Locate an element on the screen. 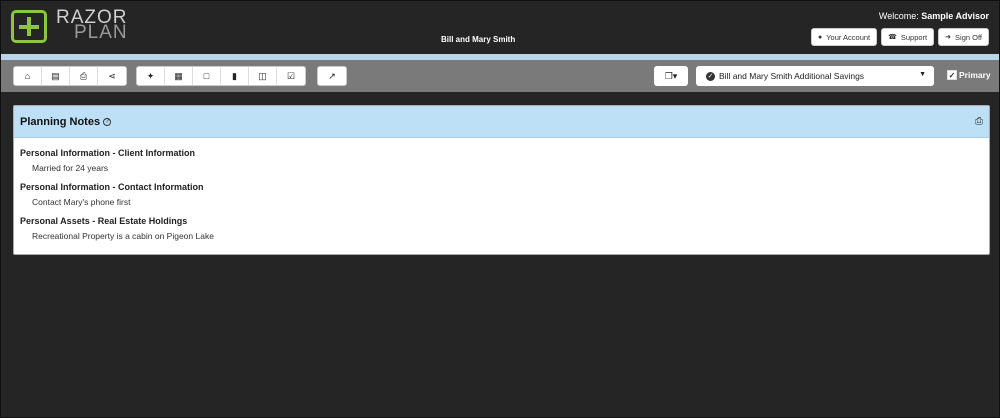 Image resolution: width=1000 pixels, height=418 pixels. section-note: Contact Mary's phone first is located at coordinates (81, 202).